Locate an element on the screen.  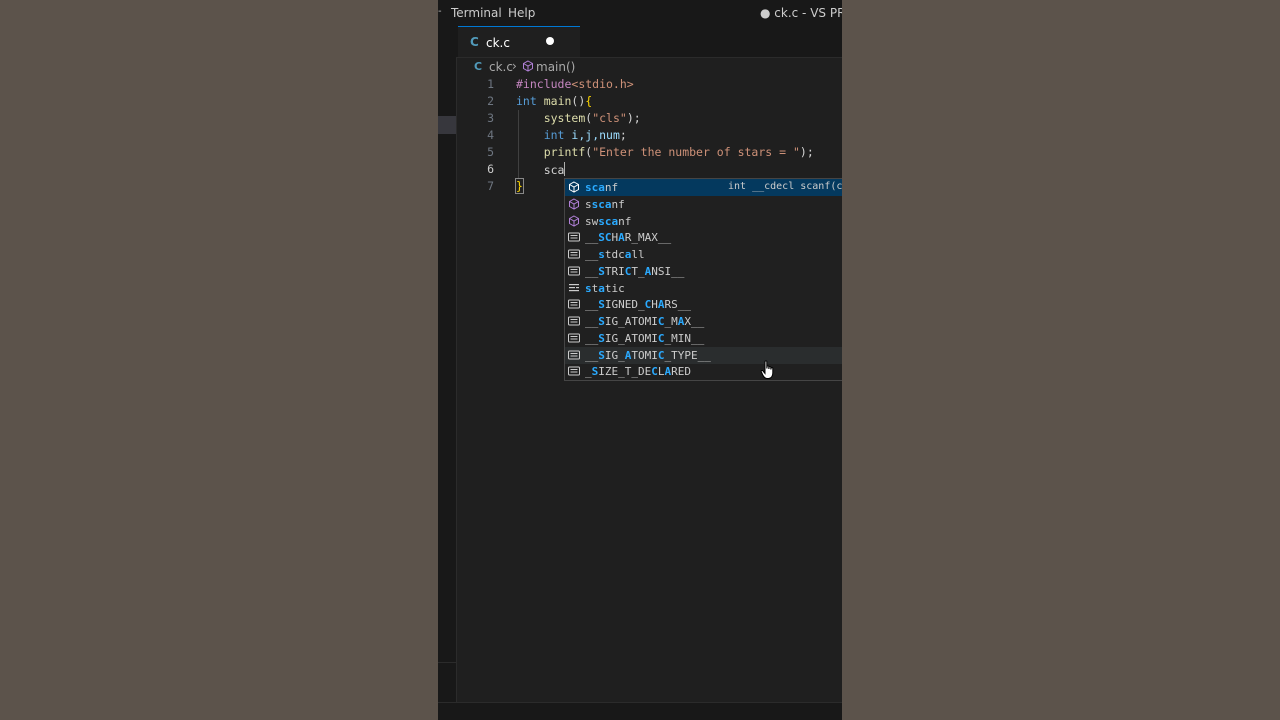
line-code: printf("Enter the number of stars = "); is located at coordinates (665, 152).